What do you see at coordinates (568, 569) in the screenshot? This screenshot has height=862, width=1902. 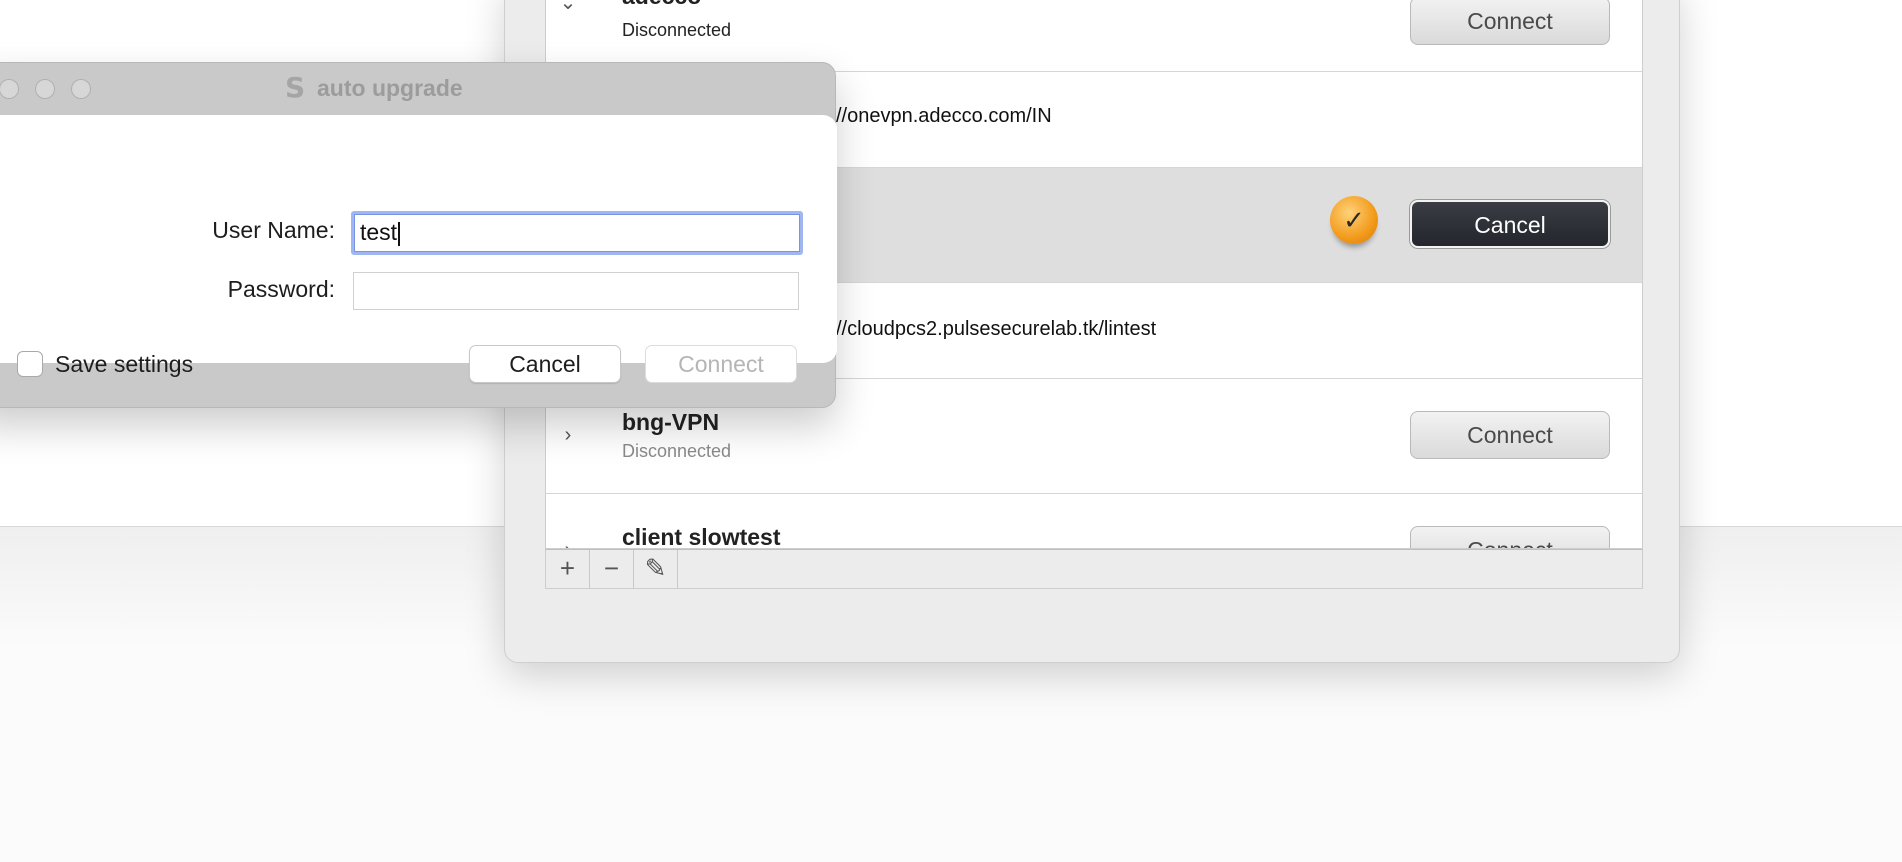 I see `add-connection-button: +` at bounding box center [568, 569].